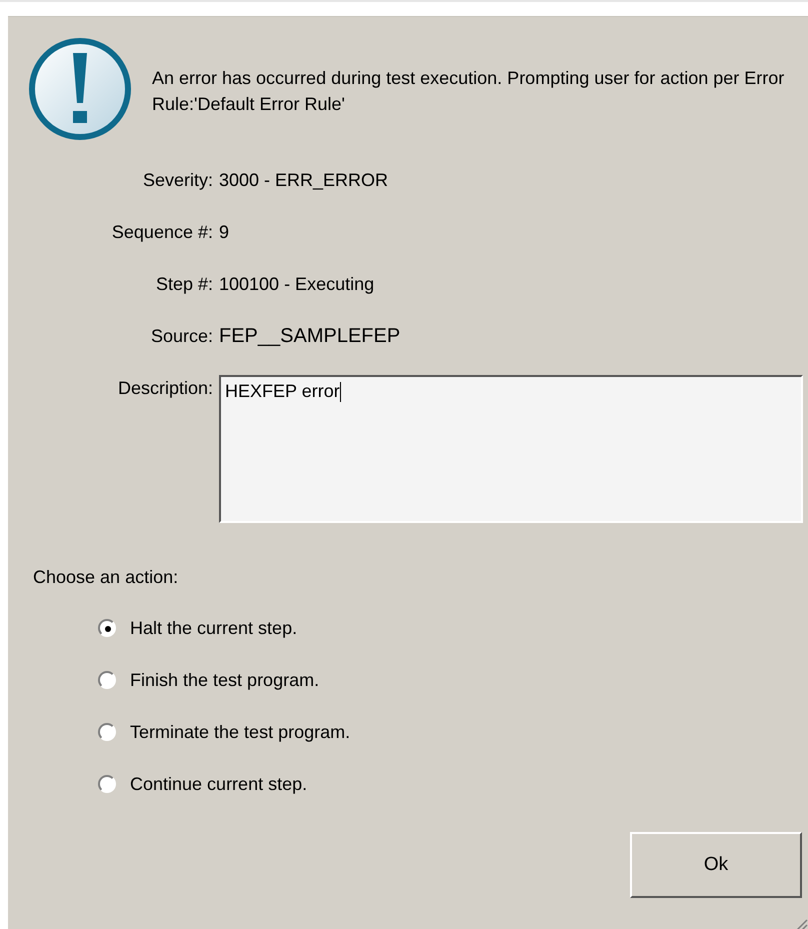 This screenshot has height=929, width=808. I want to click on exclamation-icon, so click(80, 89).